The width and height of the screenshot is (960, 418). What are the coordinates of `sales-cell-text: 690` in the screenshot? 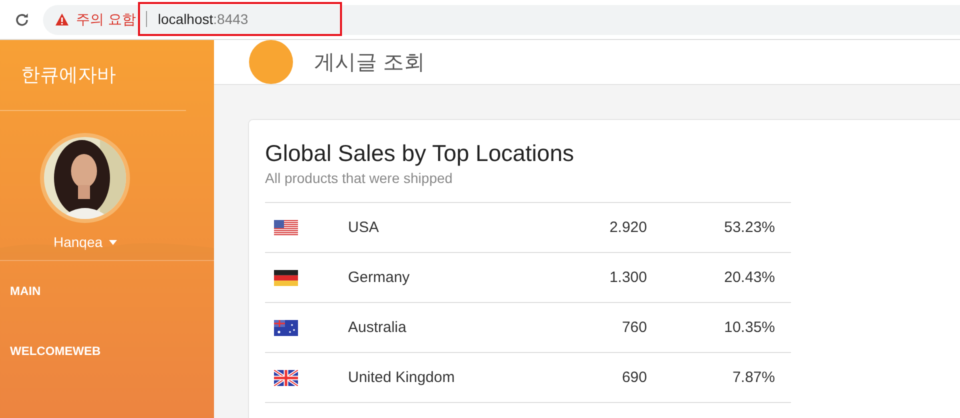 It's located at (633, 377).